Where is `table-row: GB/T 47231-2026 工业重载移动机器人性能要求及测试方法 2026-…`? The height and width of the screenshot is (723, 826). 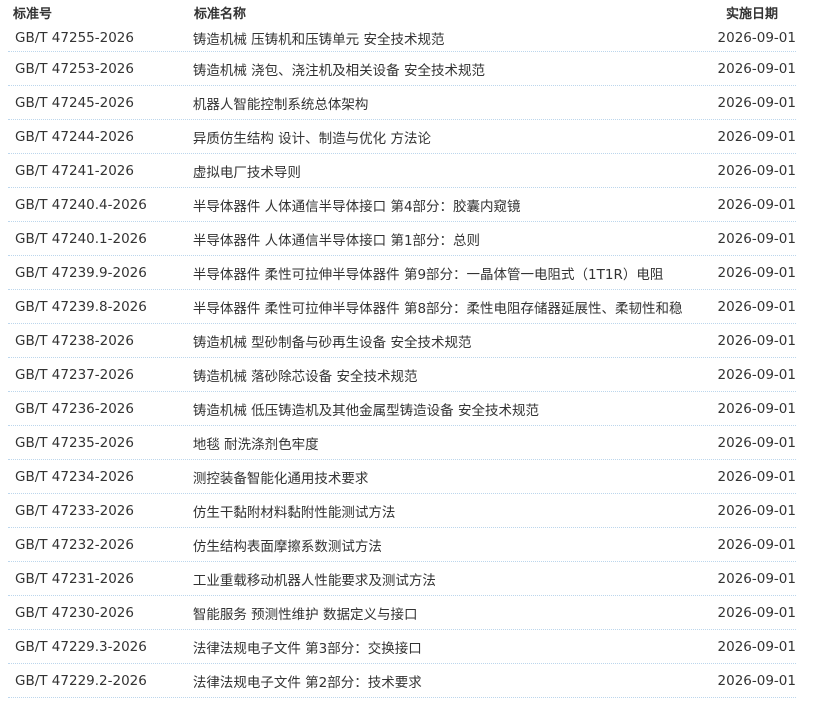
table-row: GB/T 47231-2026 工业重载移动机器人性能要求及测试方法 2026-… is located at coordinates (402, 579).